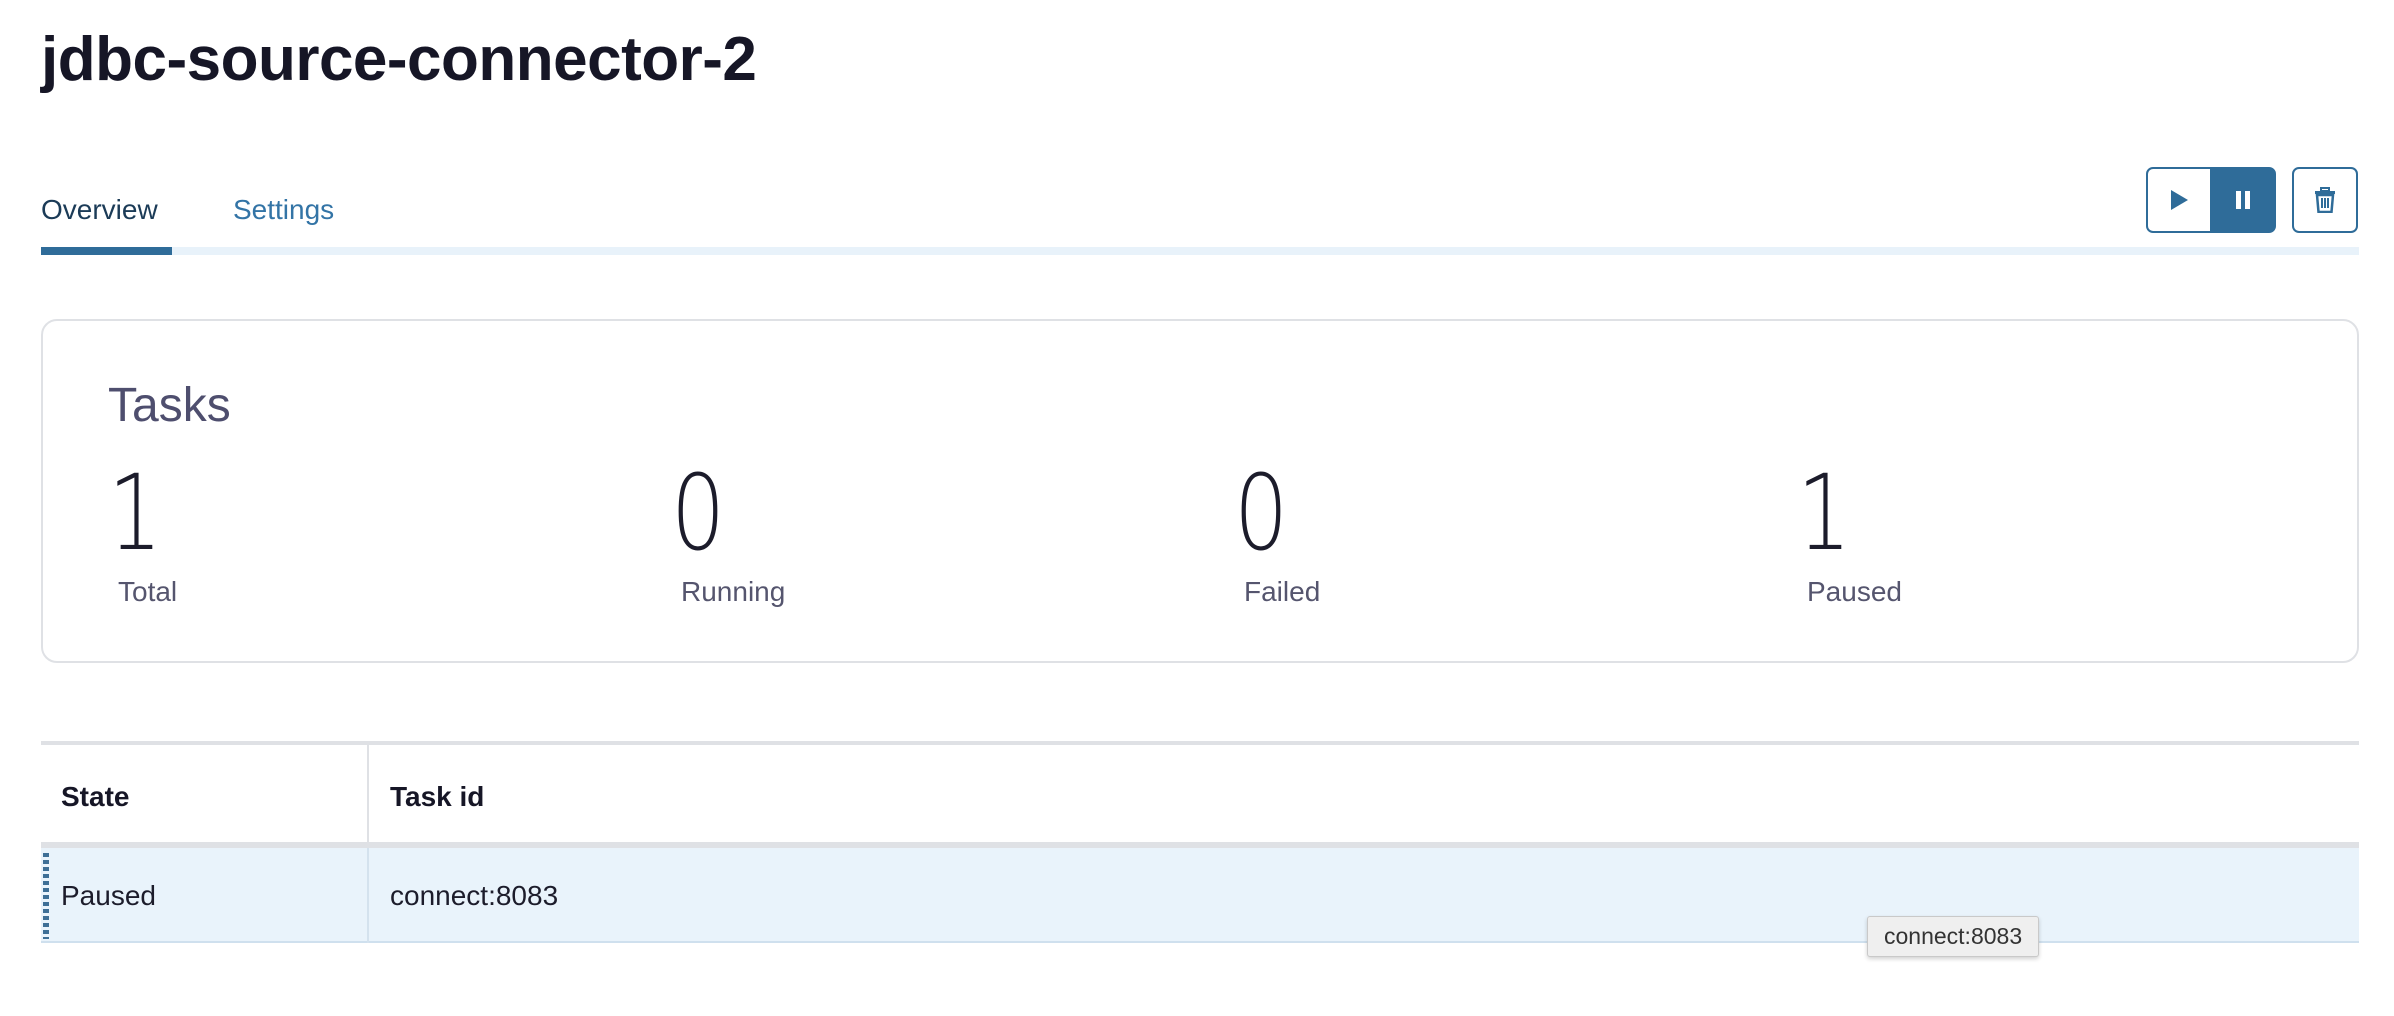  Describe the element at coordinates (1200, 216) in the screenshot. I see `tab-bar: Overview Settings` at that location.